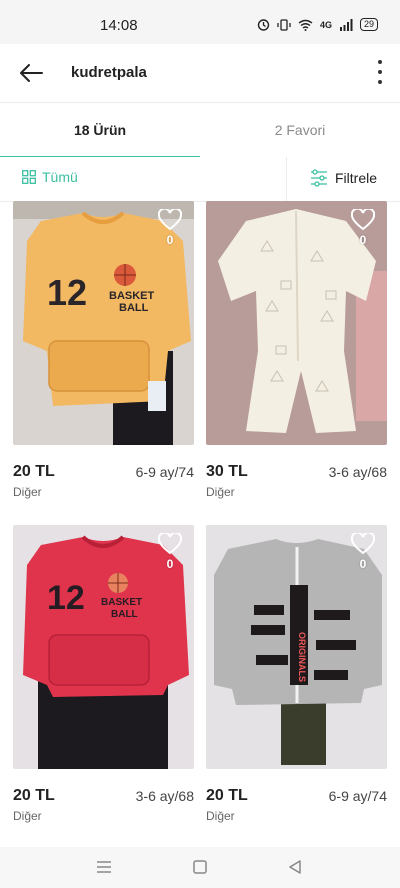  I want to click on filter-button: Filtrele, so click(343, 178).